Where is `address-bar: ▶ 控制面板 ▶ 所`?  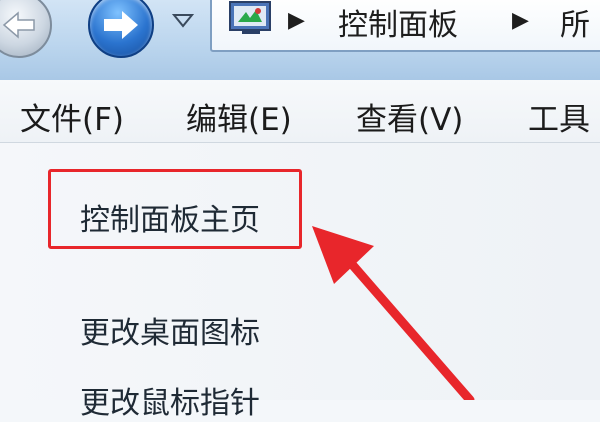 address-bar: ▶ 控制面板 ▶ 所 is located at coordinates (405, 26).